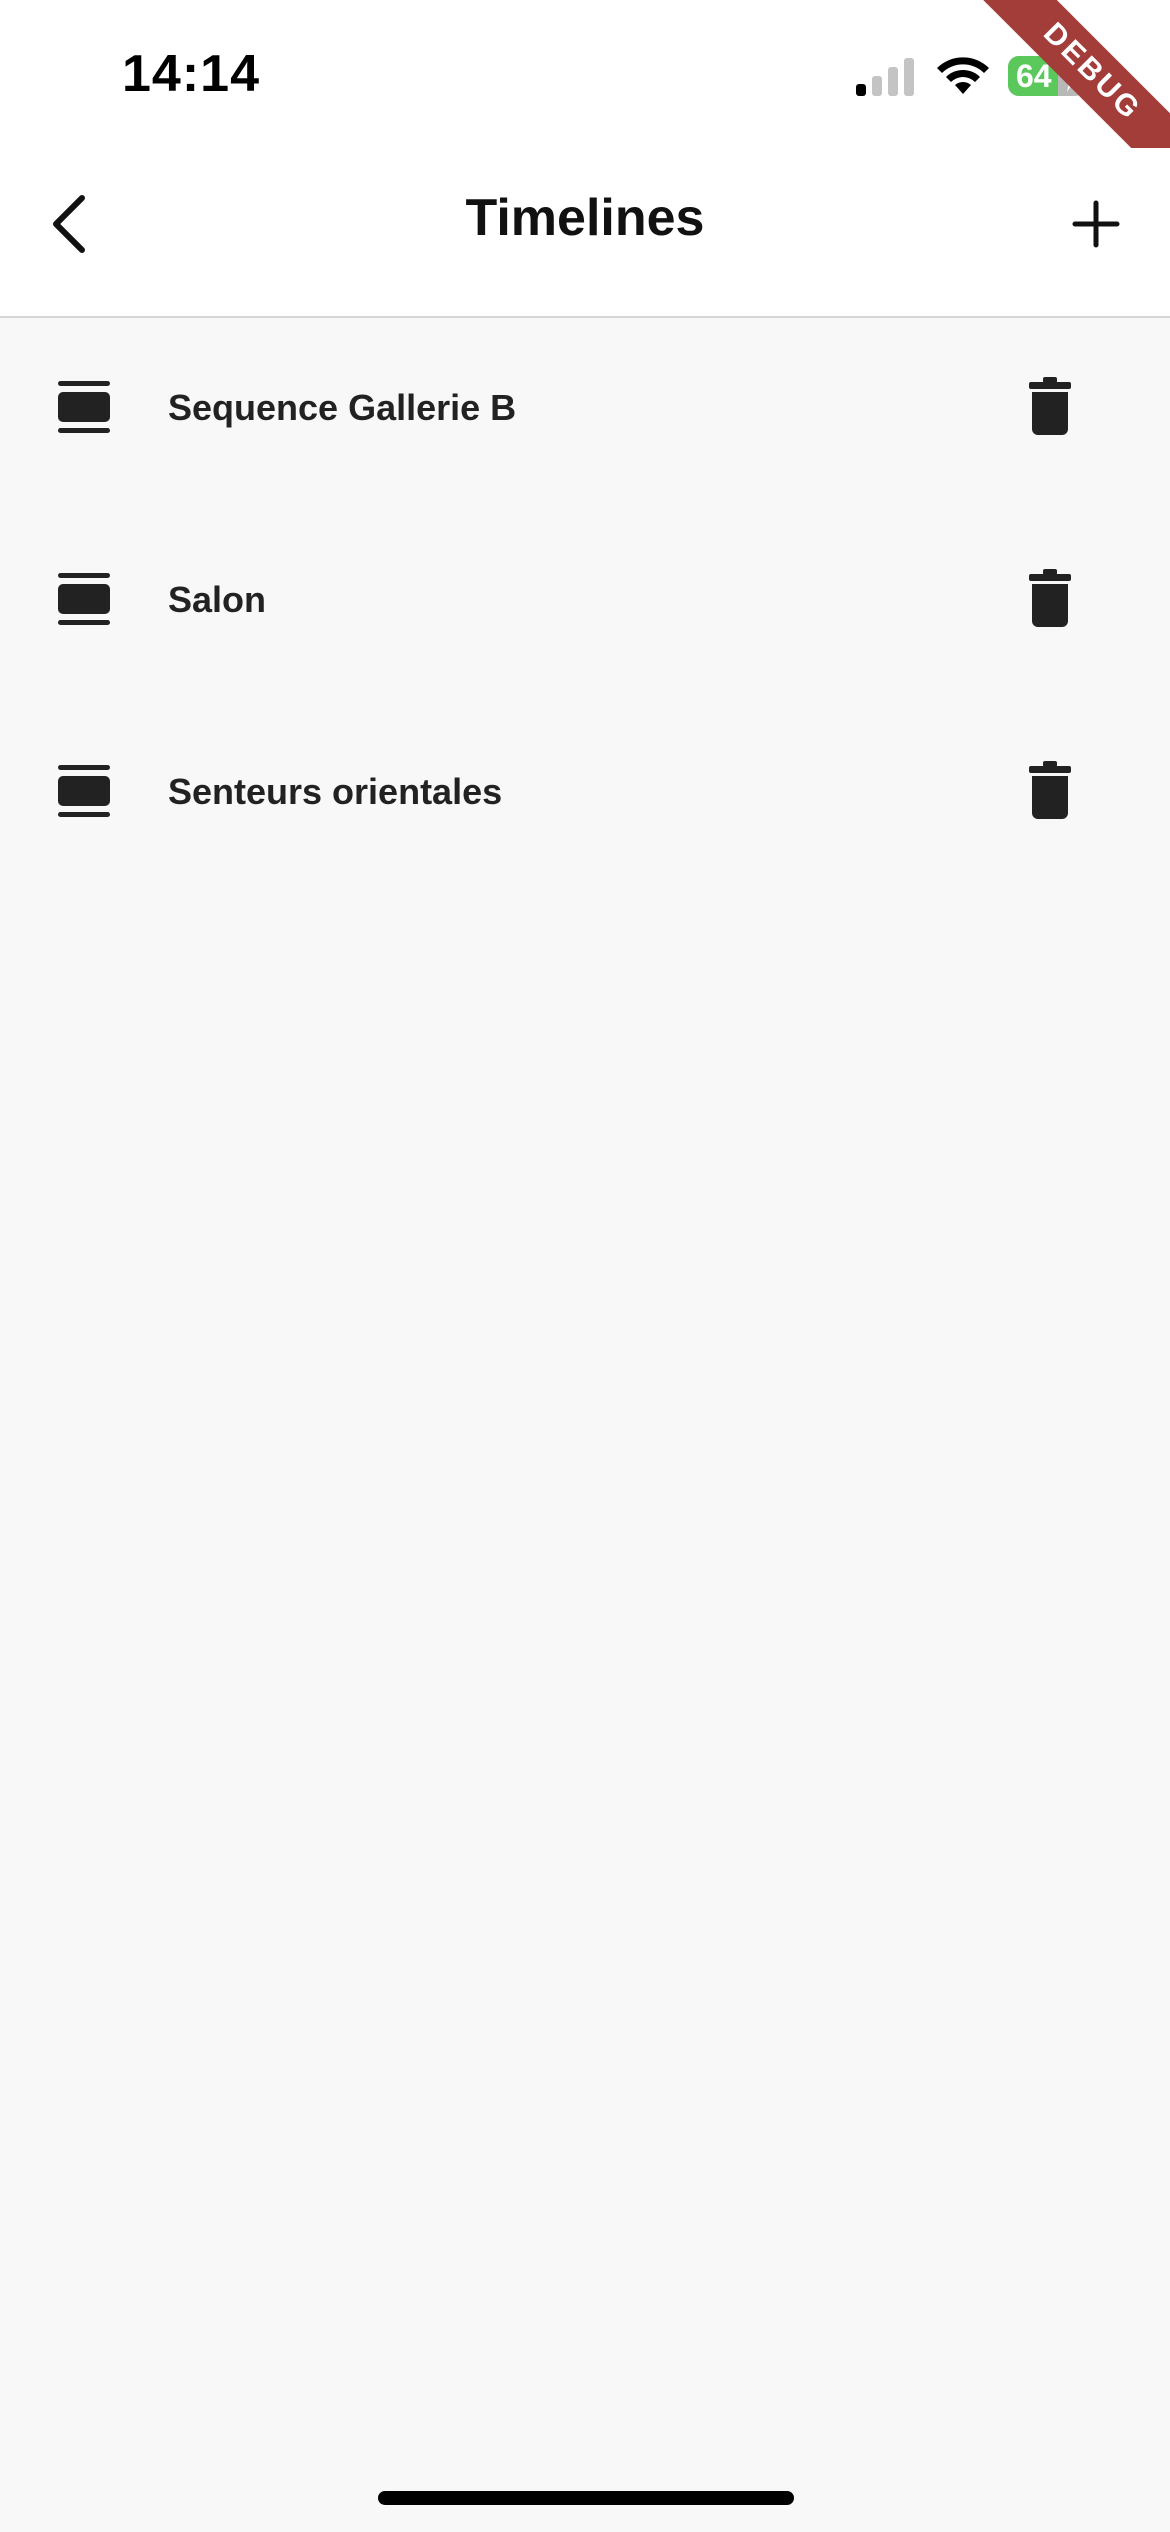 This screenshot has width=1170, height=2532. Describe the element at coordinates (585, 218) in the screenshot. I see `page-title: Timelines` at that location.